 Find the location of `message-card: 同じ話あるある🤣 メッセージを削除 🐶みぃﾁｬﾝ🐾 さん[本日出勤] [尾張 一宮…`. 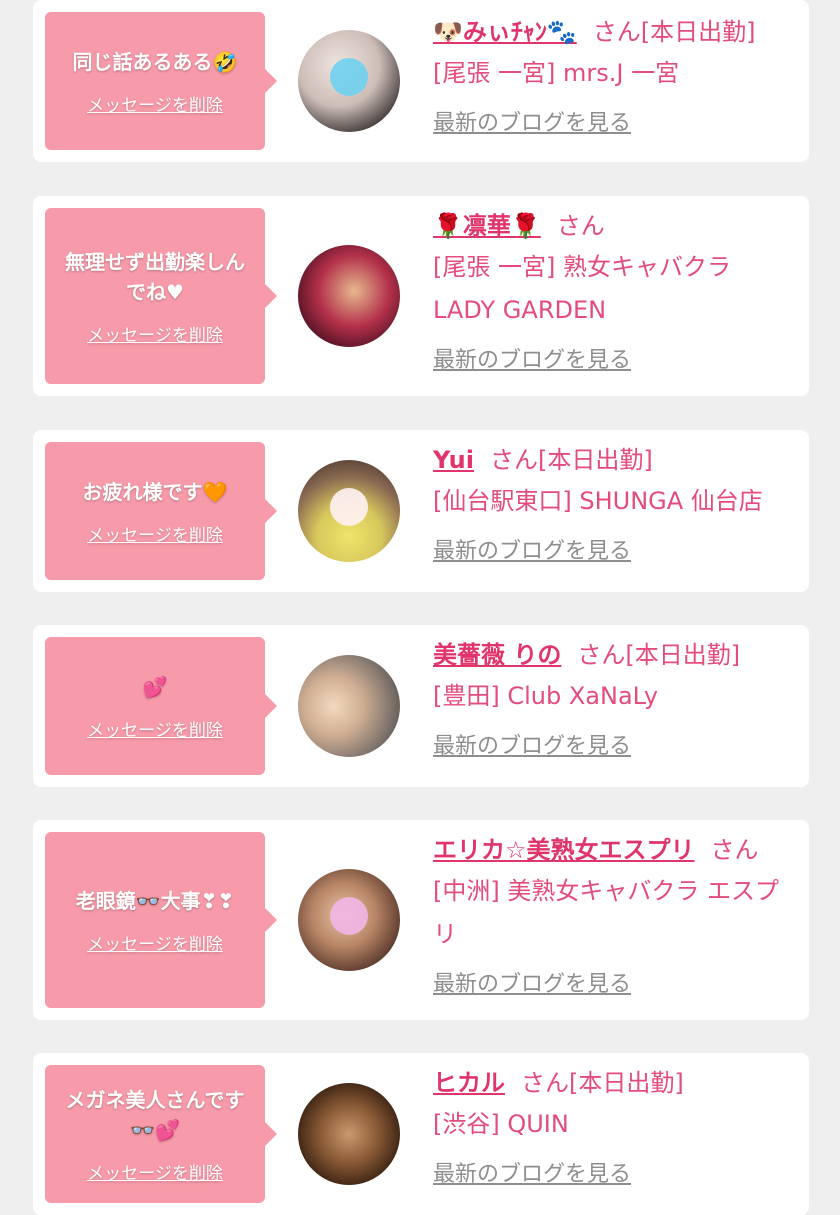

message-card: 同じ話あるある🤣 メッセージを削除 🐶みぃﾁｬﾝ🐾 さん[本日出勤] [尾張 一宮… is located at coordinates (421, 81).